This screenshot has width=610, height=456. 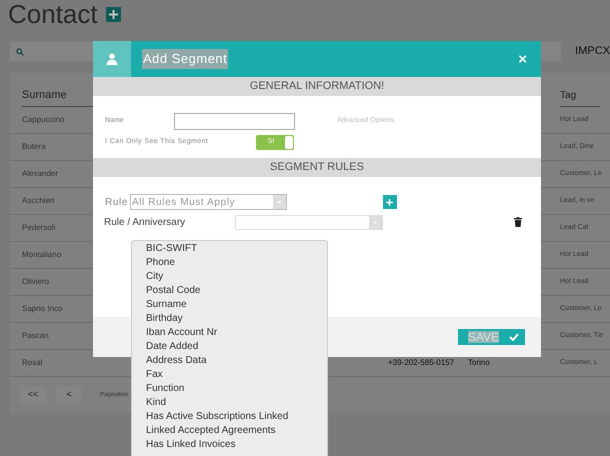 What do you see at coordinates (236, 375) in the screenshot?
I see `dropdown-option: Fax` at bounding box center [236, 375].